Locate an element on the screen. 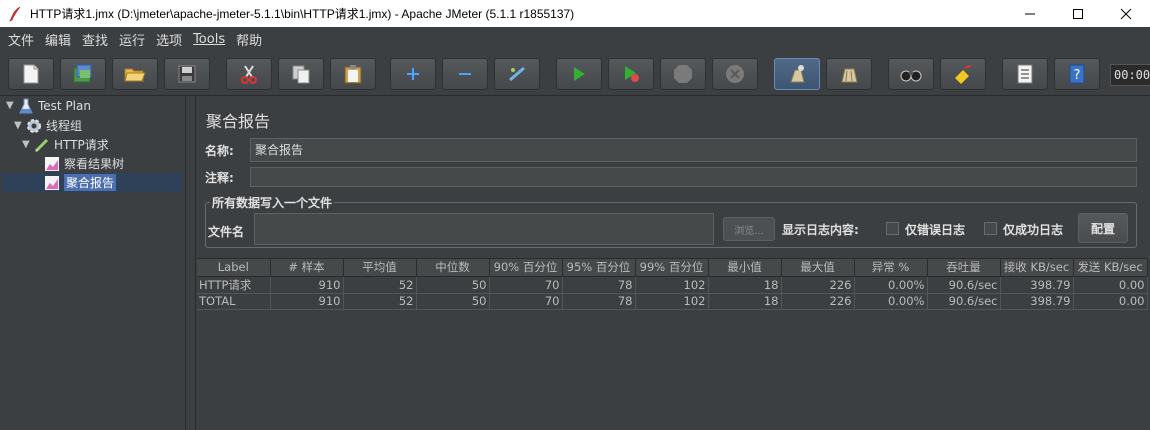 This screenshot has height=430, width=1150. menu-run: 运行 is located at coordinates (132, 39).